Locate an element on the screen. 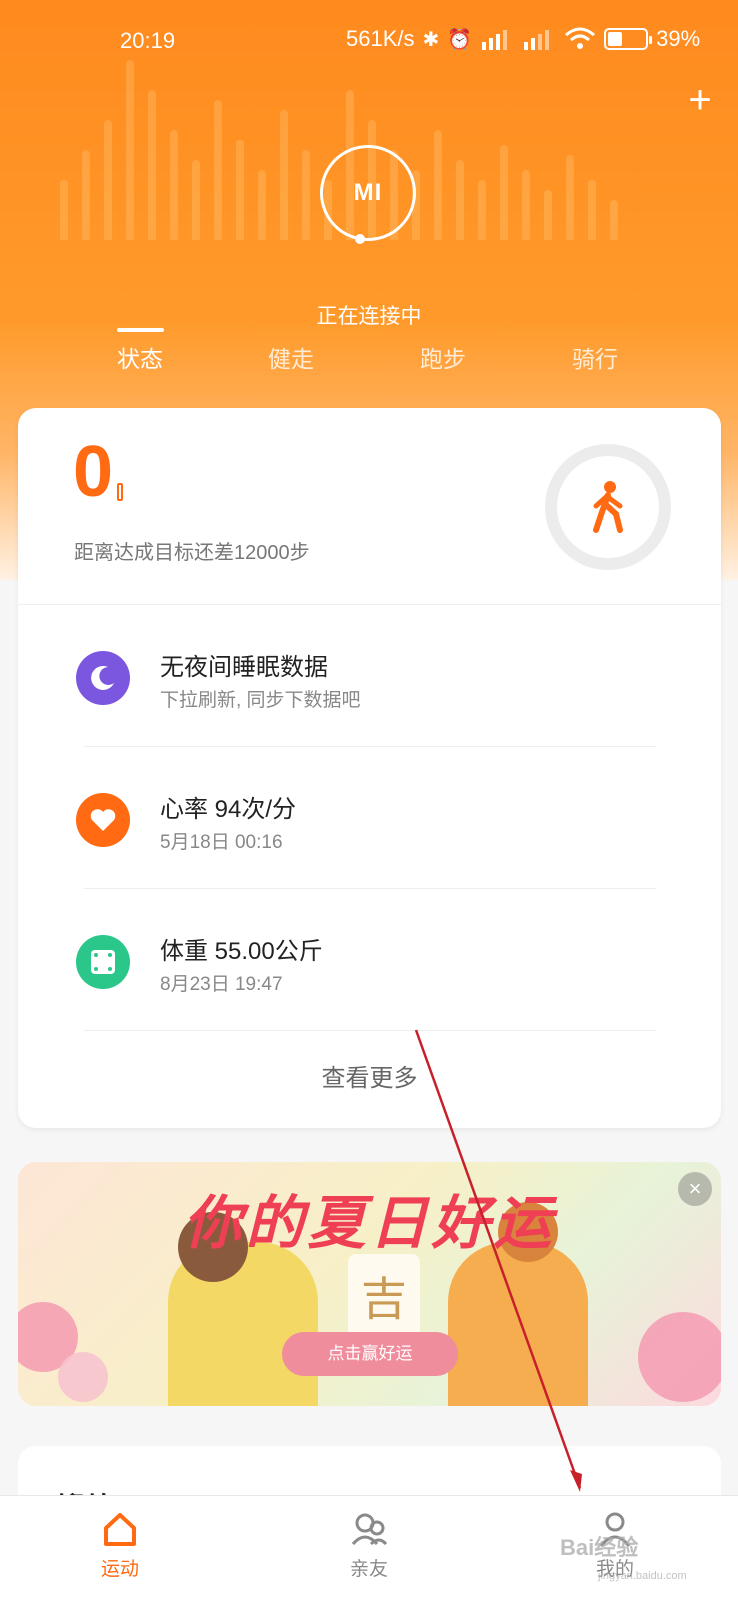 The image size is (738, 1600). nav-exercise-label: 运动 is located at coordinates (119, 1569).